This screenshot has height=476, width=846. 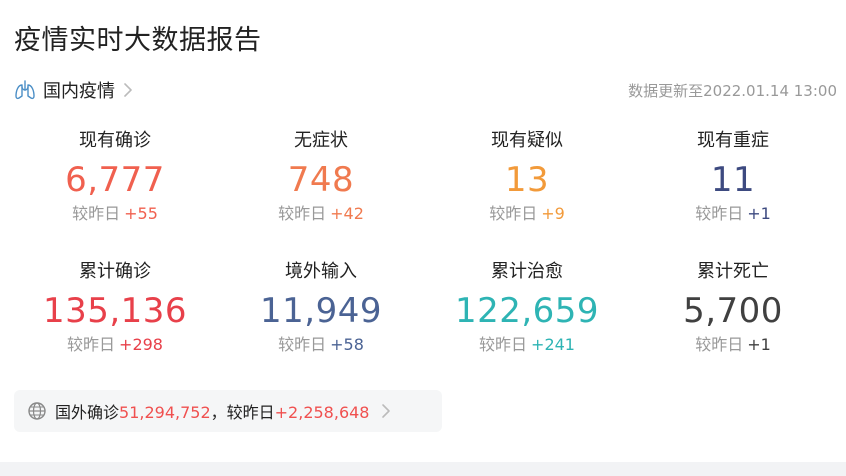 What do you see at coordinates (347, 213) in the screenshot?
I see `delta-value: +42` at bounding box center [347, 213].